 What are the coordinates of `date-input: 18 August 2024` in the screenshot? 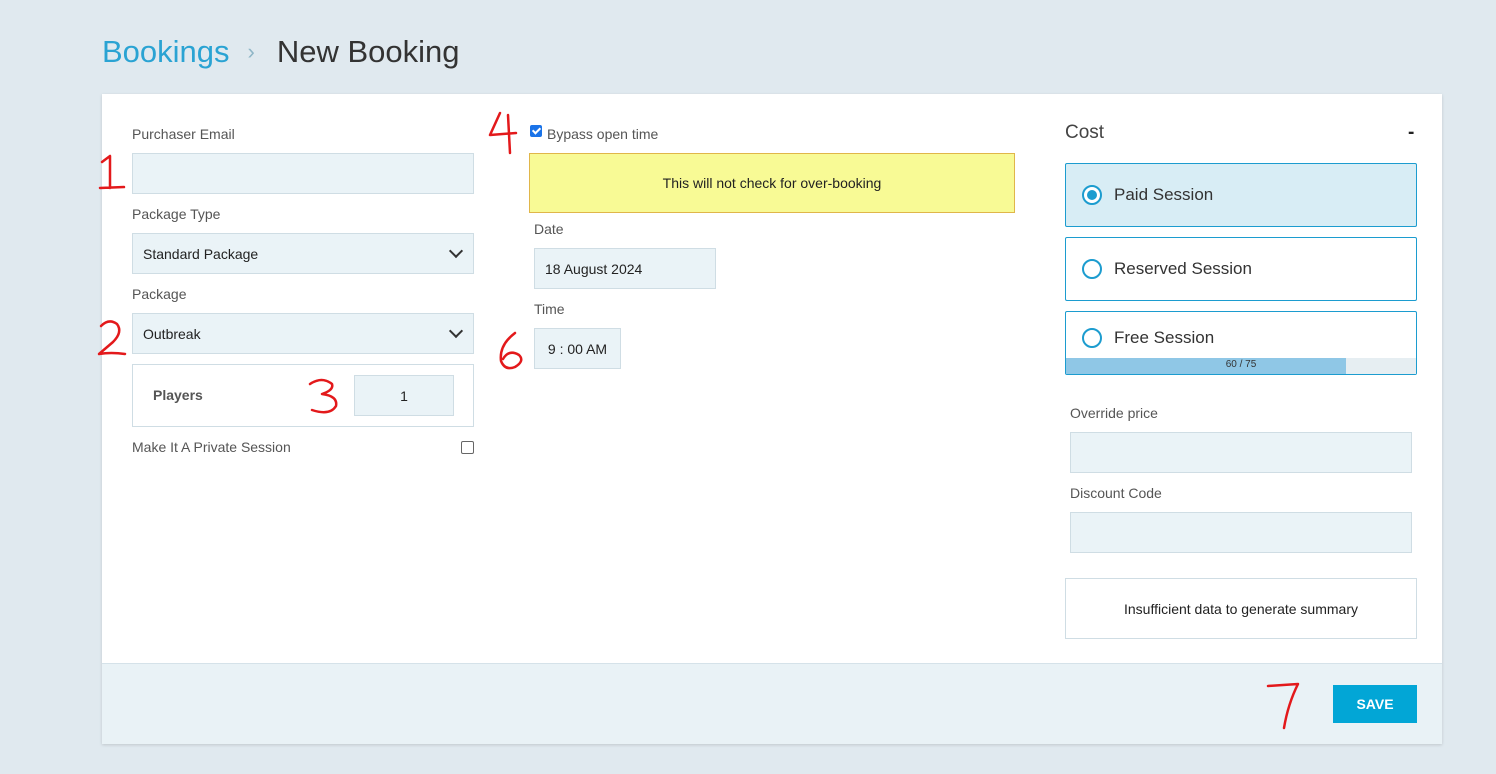 It's located at (625, 268).